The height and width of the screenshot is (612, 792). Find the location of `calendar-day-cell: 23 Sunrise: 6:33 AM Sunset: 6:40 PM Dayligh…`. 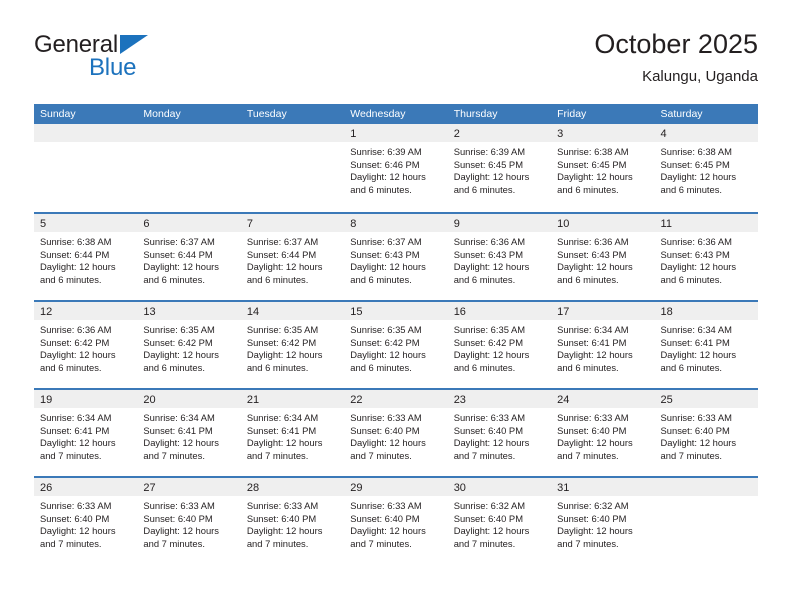

calendar-day-cell: 23 Sunrise: 6:33 AM Sunset: 6:40 PM Dayligh… is located at coordinates (499, 433).